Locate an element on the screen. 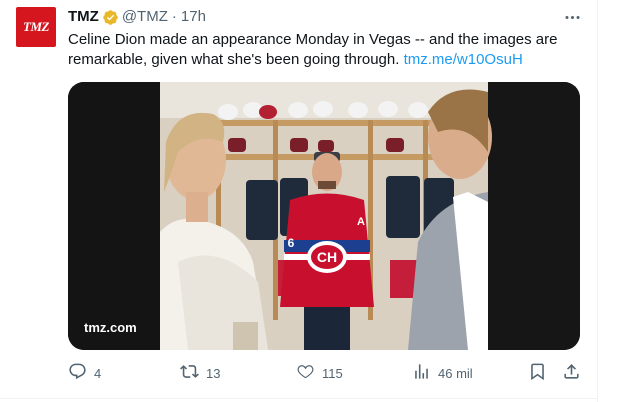 This screenshot has width=620, height=402. avatar-logo-text: TMZ is located at coordinates (36, 26).